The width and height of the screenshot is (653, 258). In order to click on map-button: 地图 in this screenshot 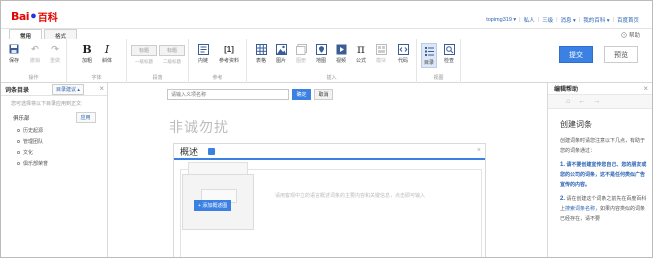, I will do `click(321, 53)`.